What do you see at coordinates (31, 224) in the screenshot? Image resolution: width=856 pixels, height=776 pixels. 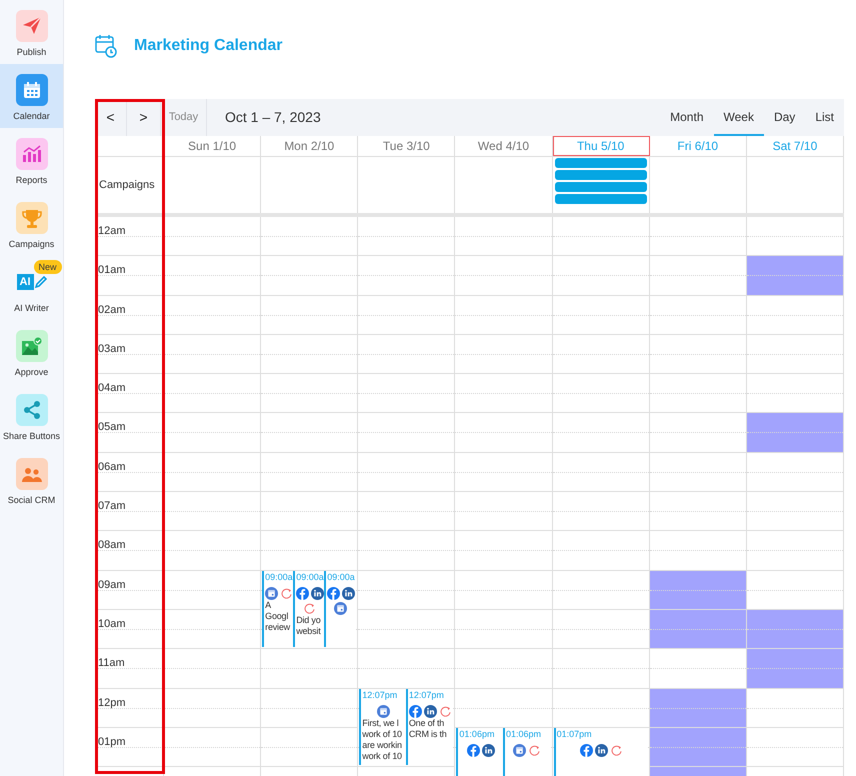 I see `sidebar-item: Campaigns` at bounding box center [31, 224].